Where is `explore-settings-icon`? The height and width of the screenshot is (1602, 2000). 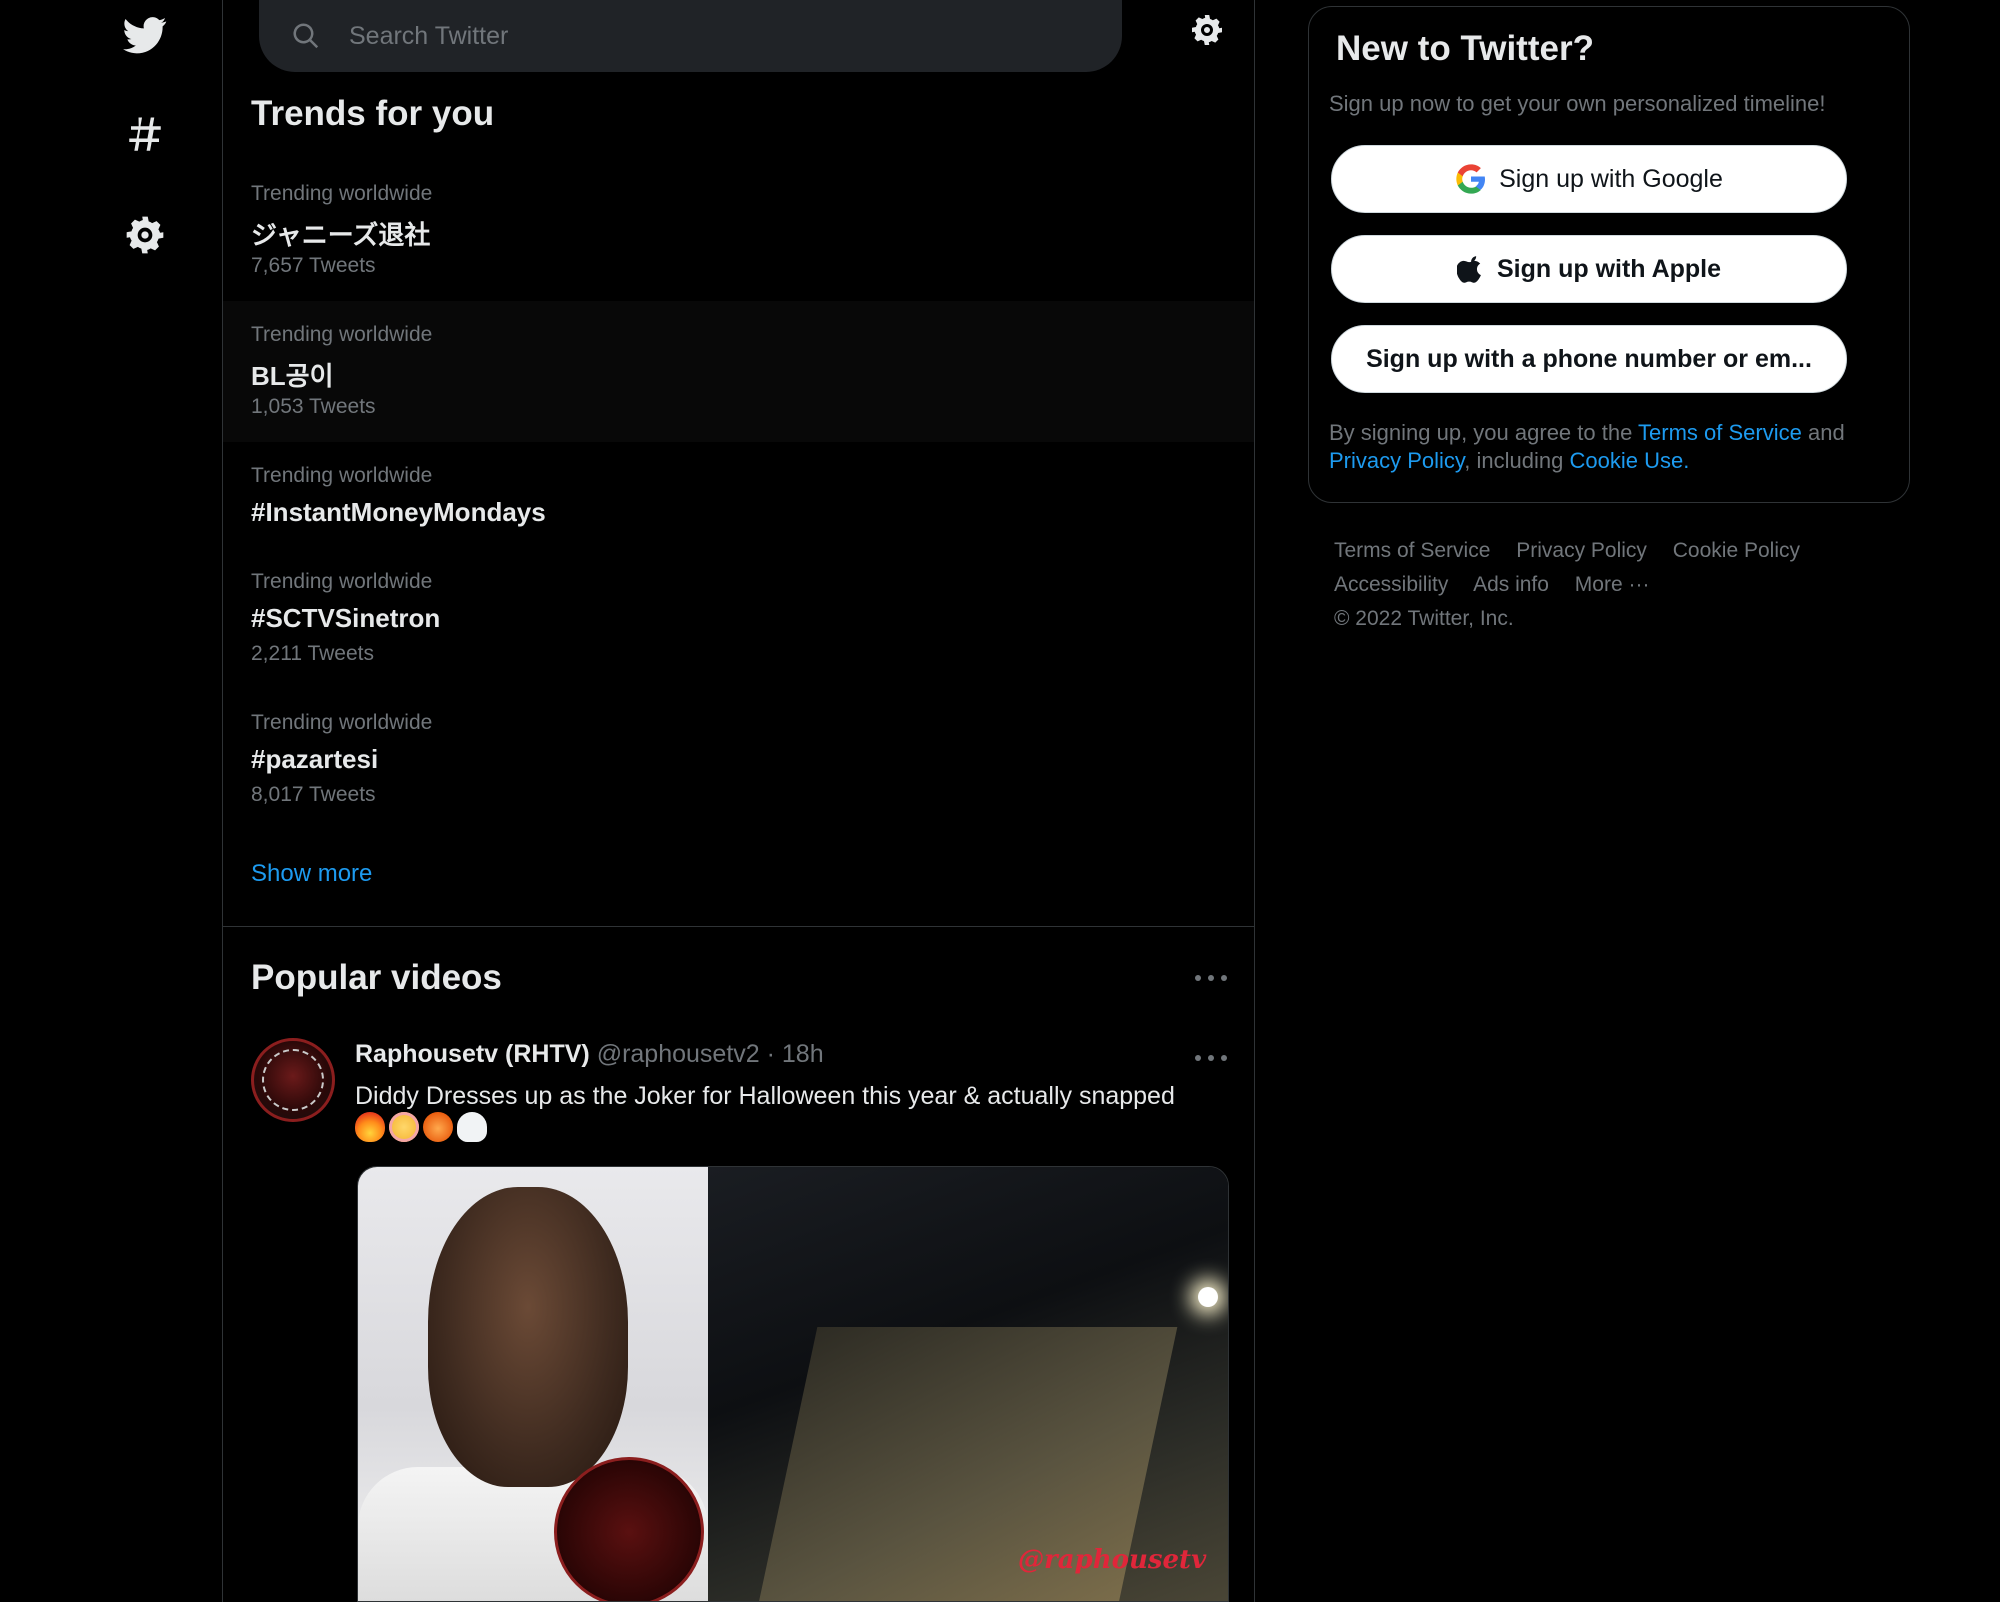 explore-settings-icon is located at coordinates (1207, 30).